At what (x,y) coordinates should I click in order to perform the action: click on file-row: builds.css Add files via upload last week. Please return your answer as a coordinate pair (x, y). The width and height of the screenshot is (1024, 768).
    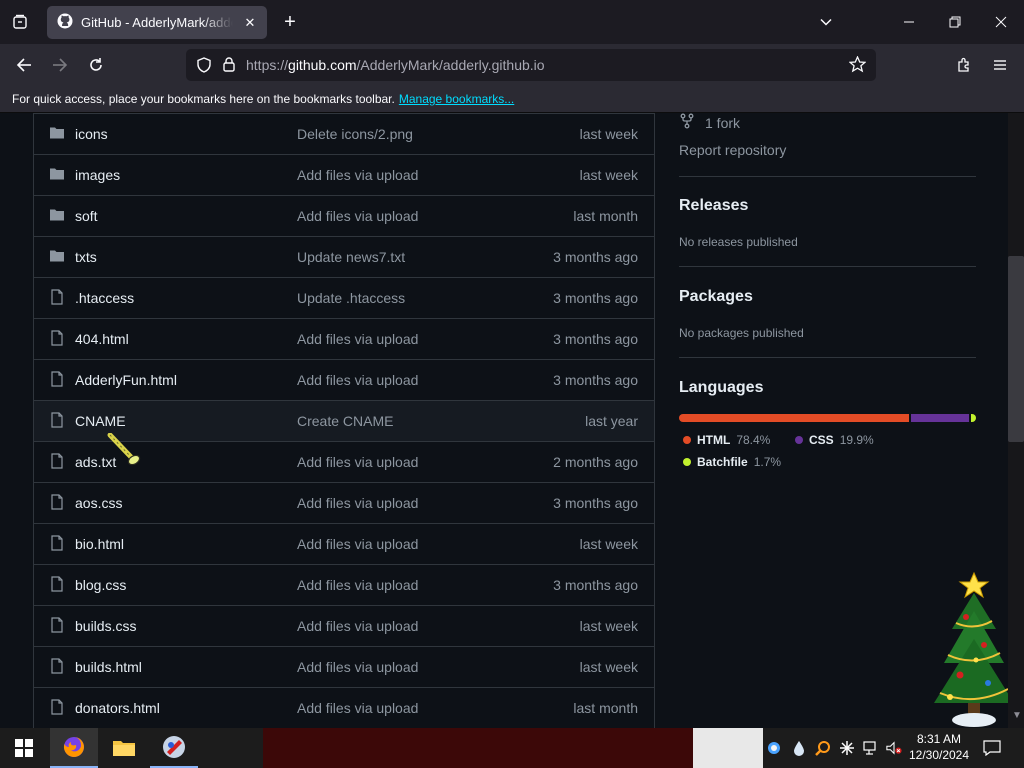
    Looking at the image, I should click on (344, 625).